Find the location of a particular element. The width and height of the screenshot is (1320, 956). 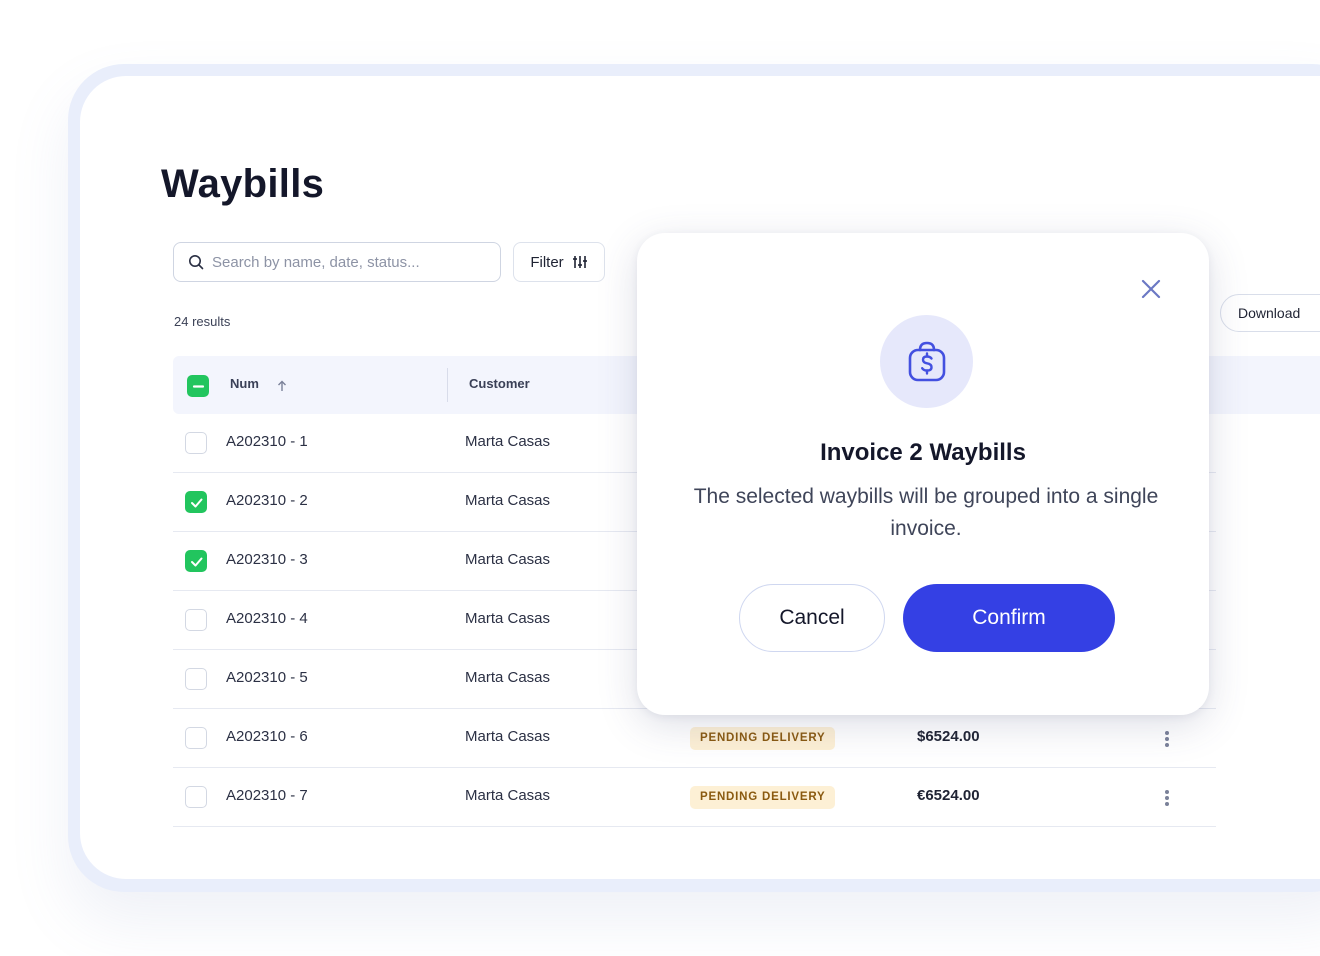

download-label: Download is located at coordinates (1269, 313).